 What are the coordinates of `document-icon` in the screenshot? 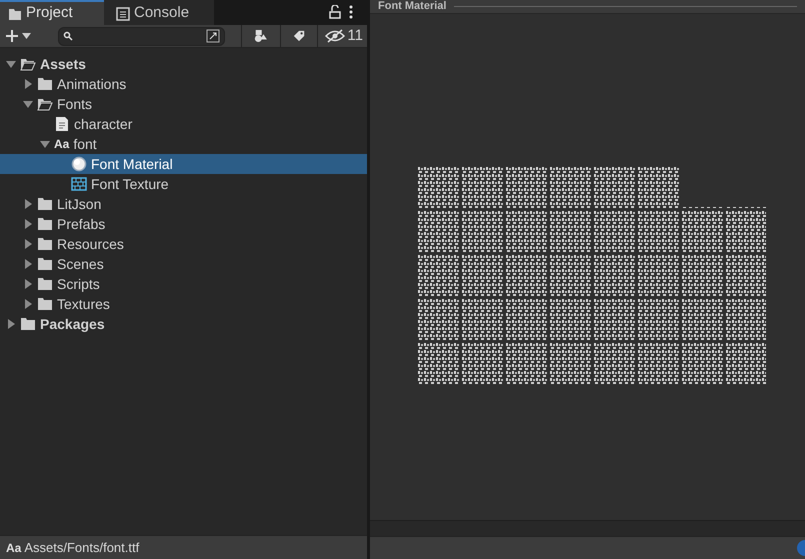 It's located at (62, 124).